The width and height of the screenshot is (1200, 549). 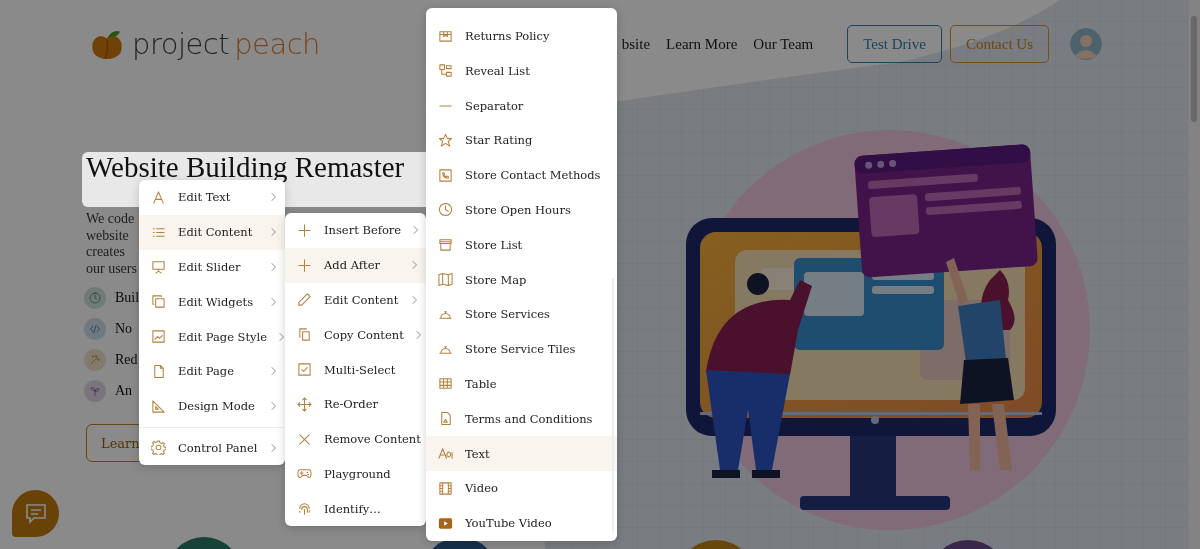 I want to click on menu-item: Design Mode, so click(x=212, y=406).